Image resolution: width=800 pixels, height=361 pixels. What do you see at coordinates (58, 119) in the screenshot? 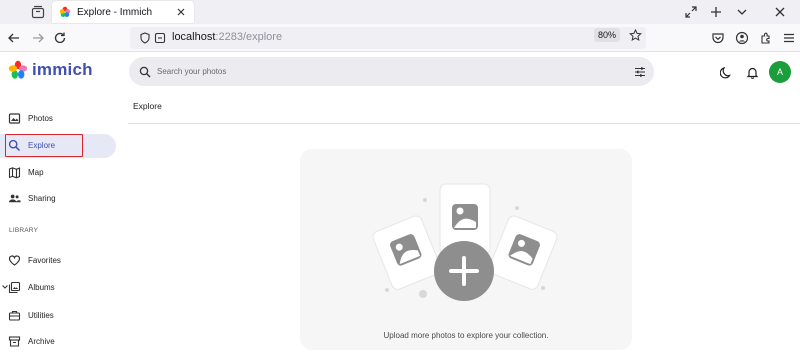
I see `sidebar-item-photos: Photos` at bounding box center [58, 119].